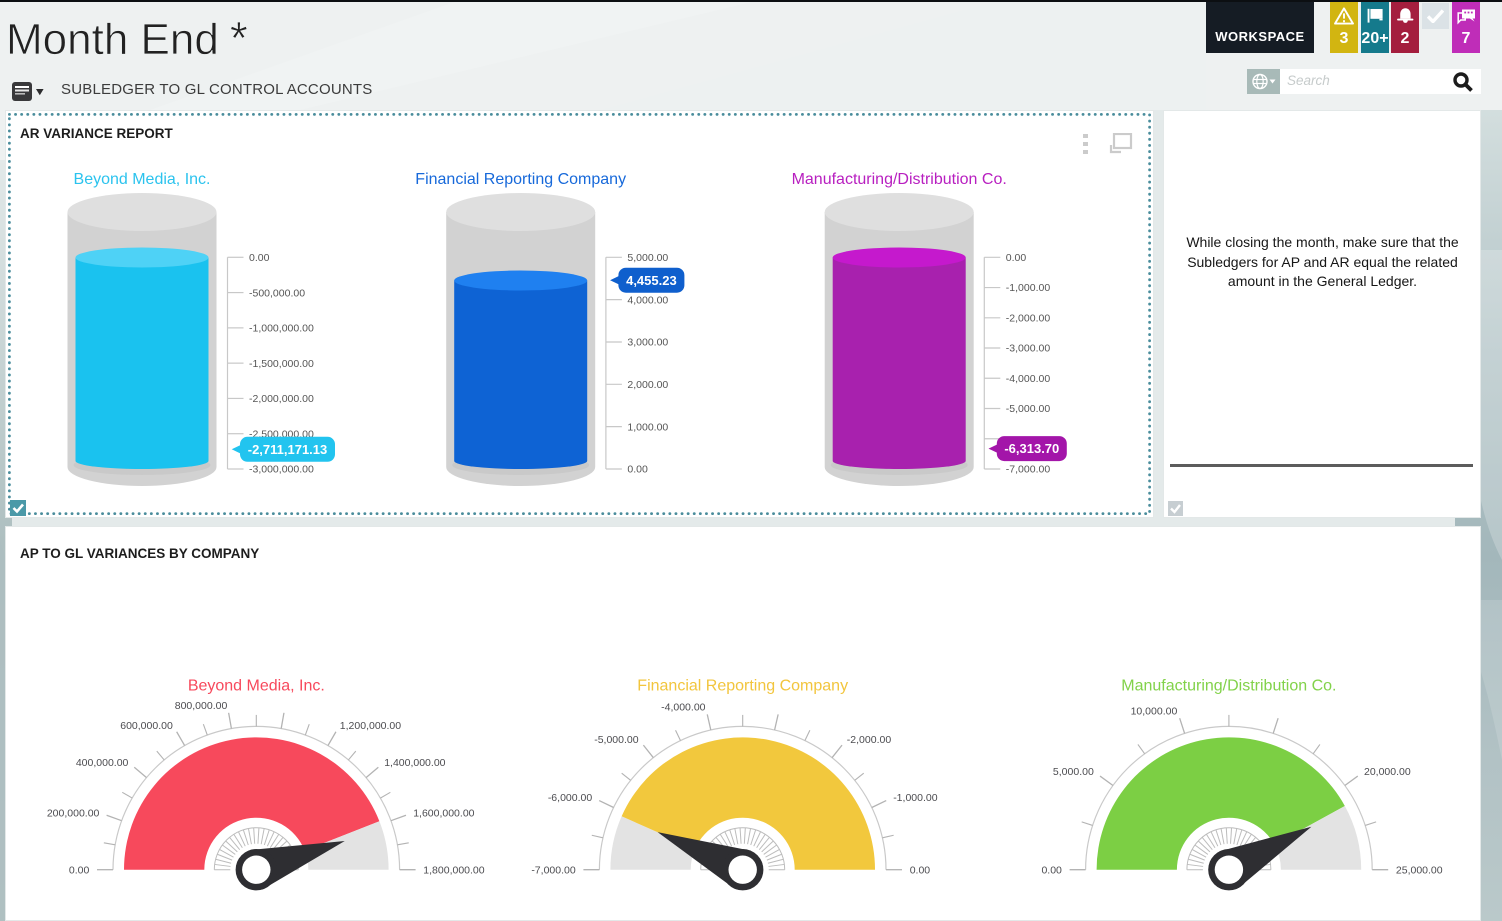  What do you see at coordinates (1387, 772) in the screenshot?
I see `svg-text: 20,000.00` at bounding box center [1387, 772].